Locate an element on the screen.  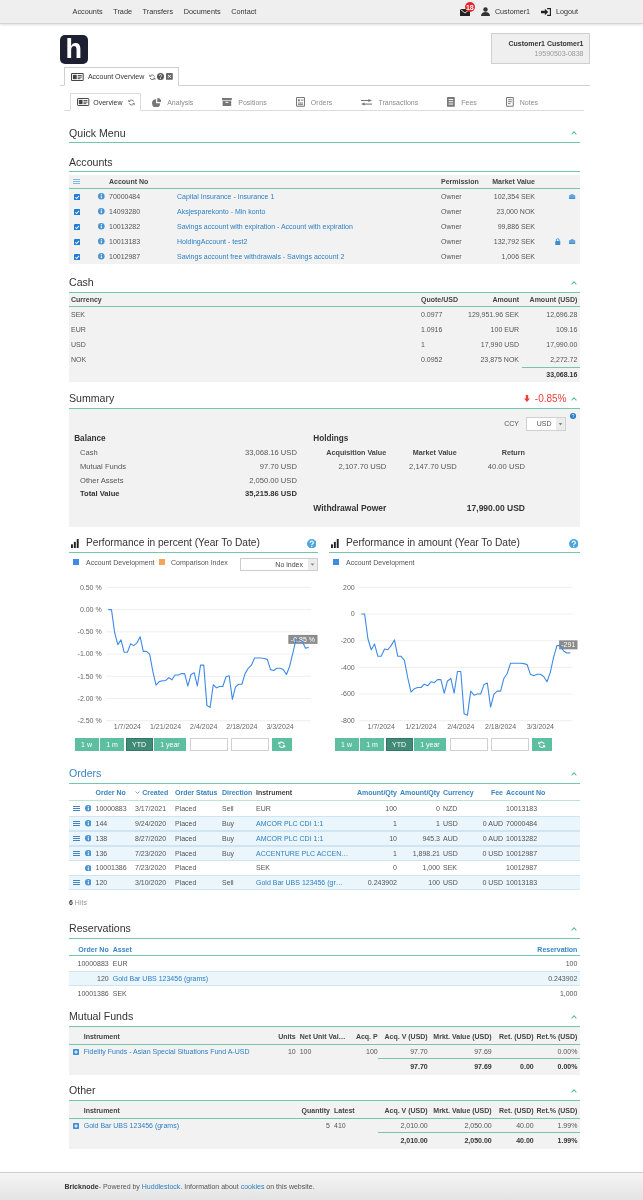
mail-icon is located at coordinates (464, 12).